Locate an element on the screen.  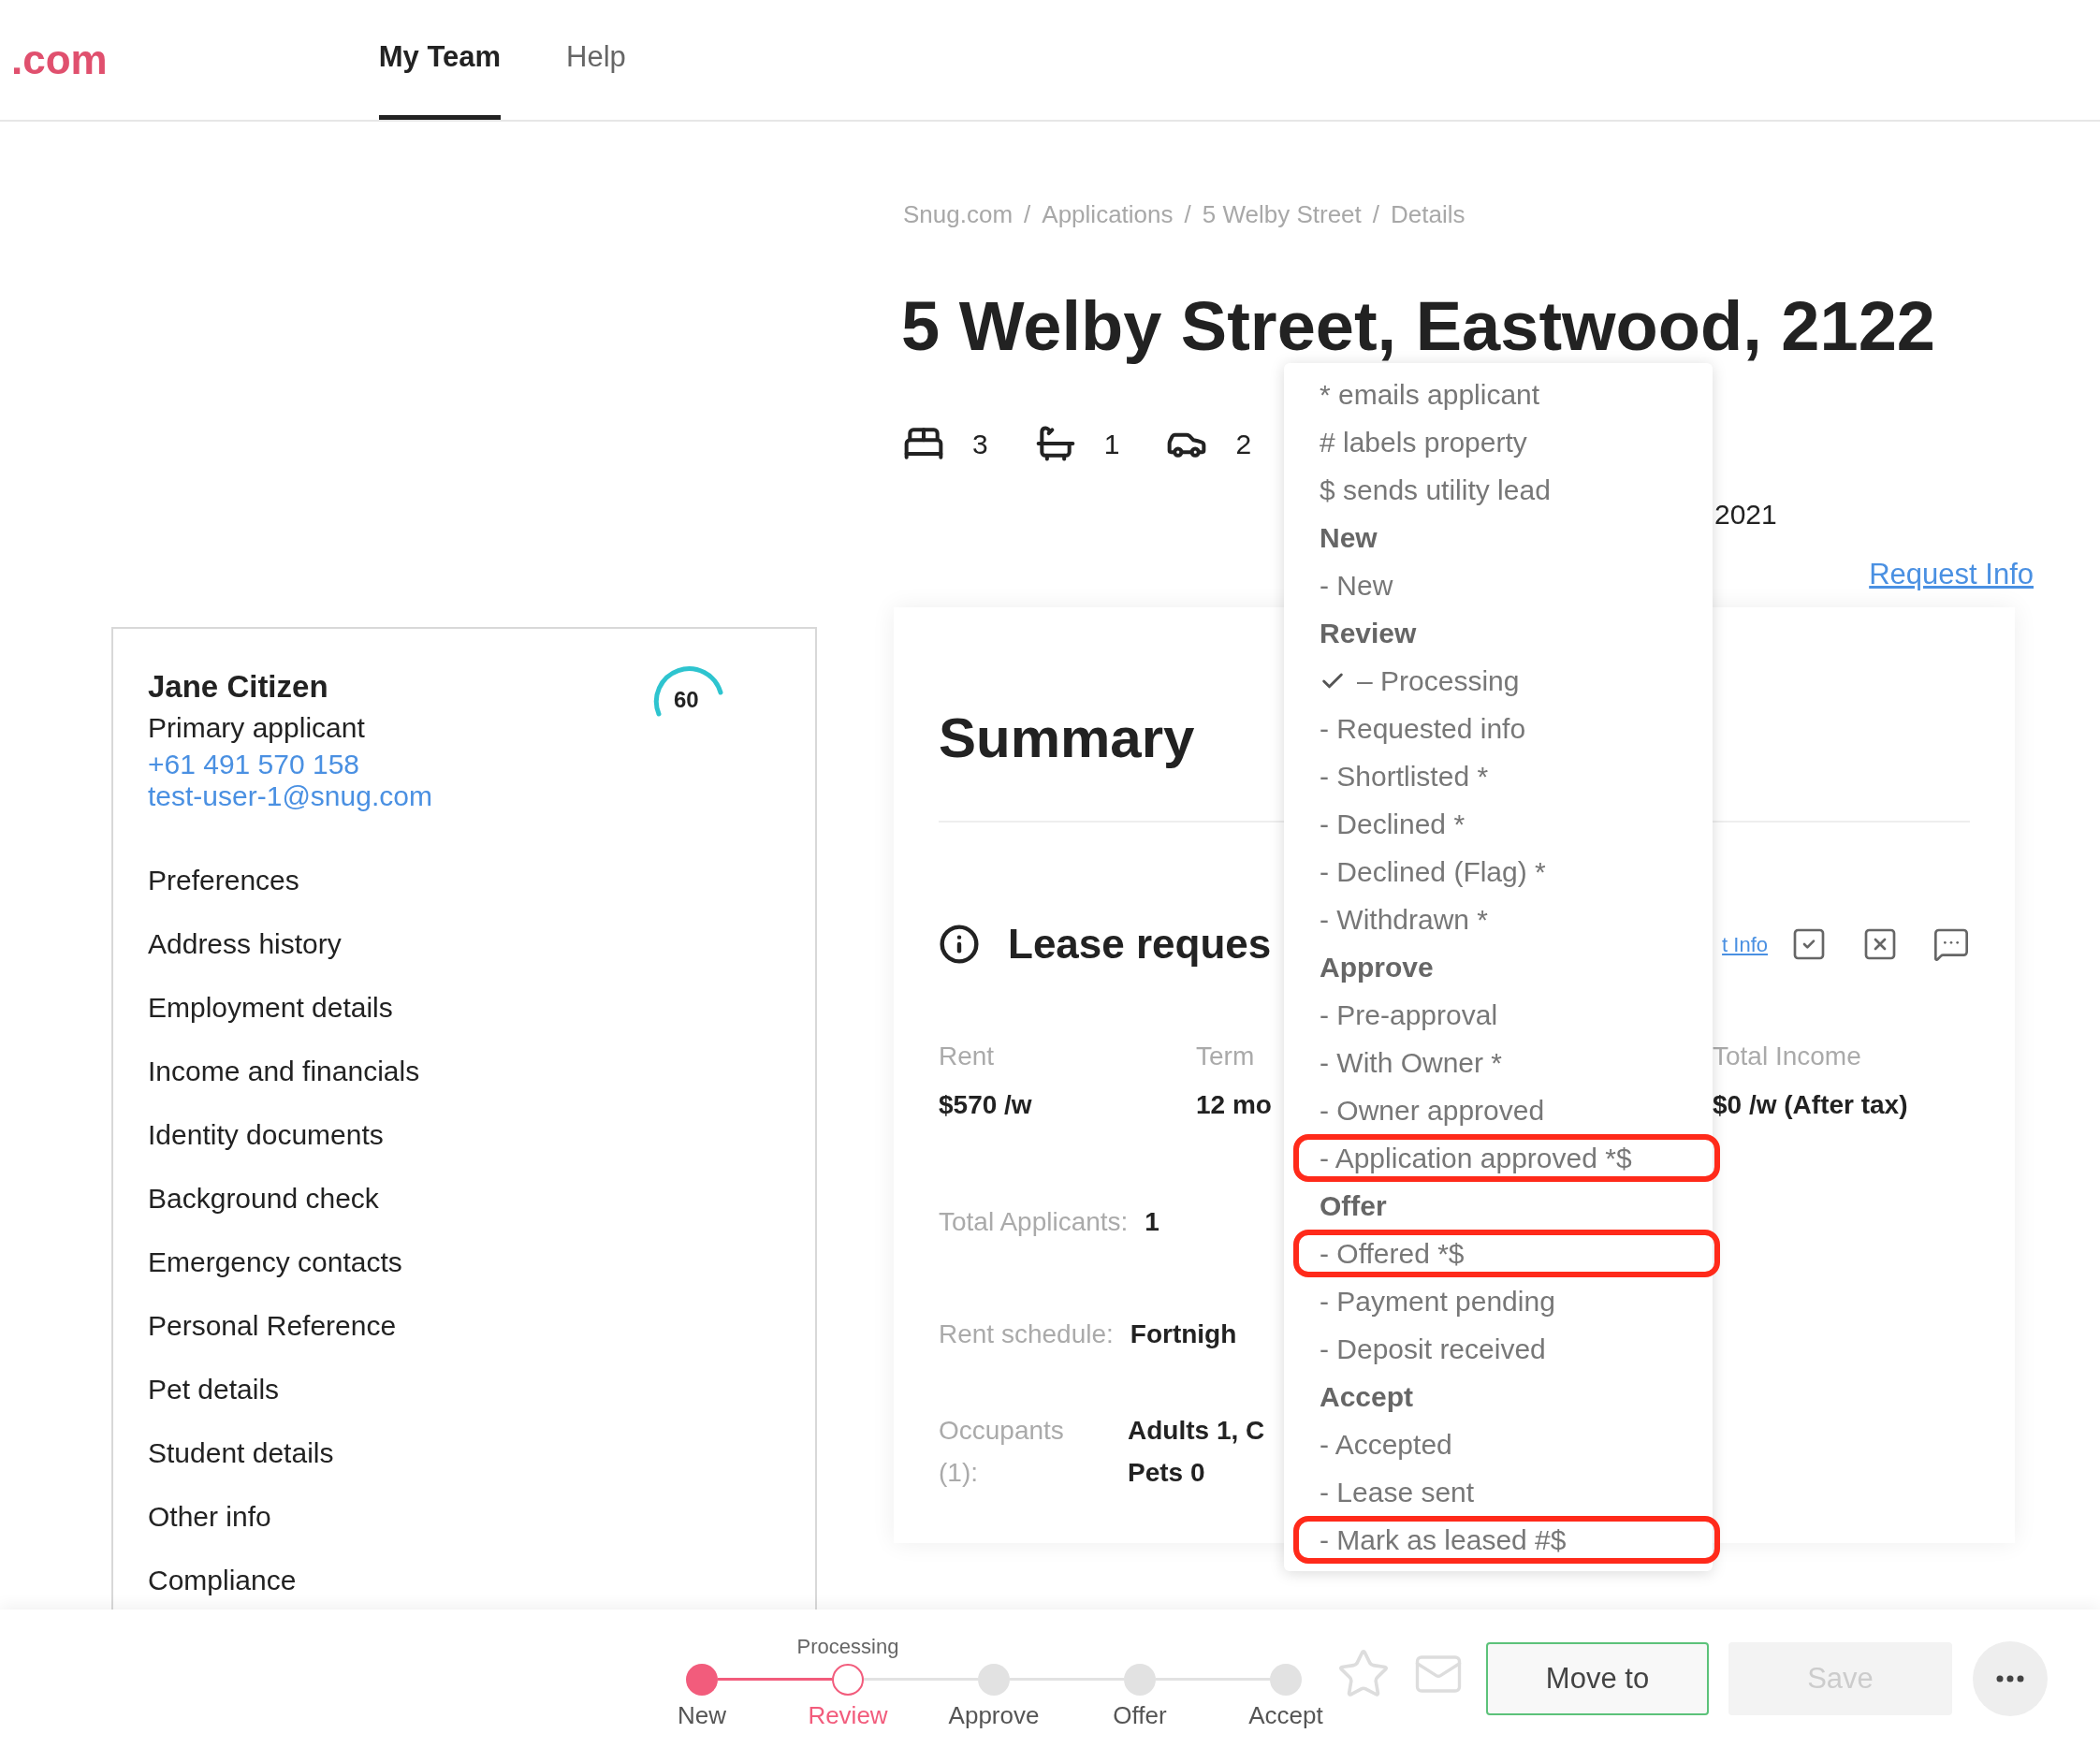
date-text: 2021 is located at coordinates (1745, 515).